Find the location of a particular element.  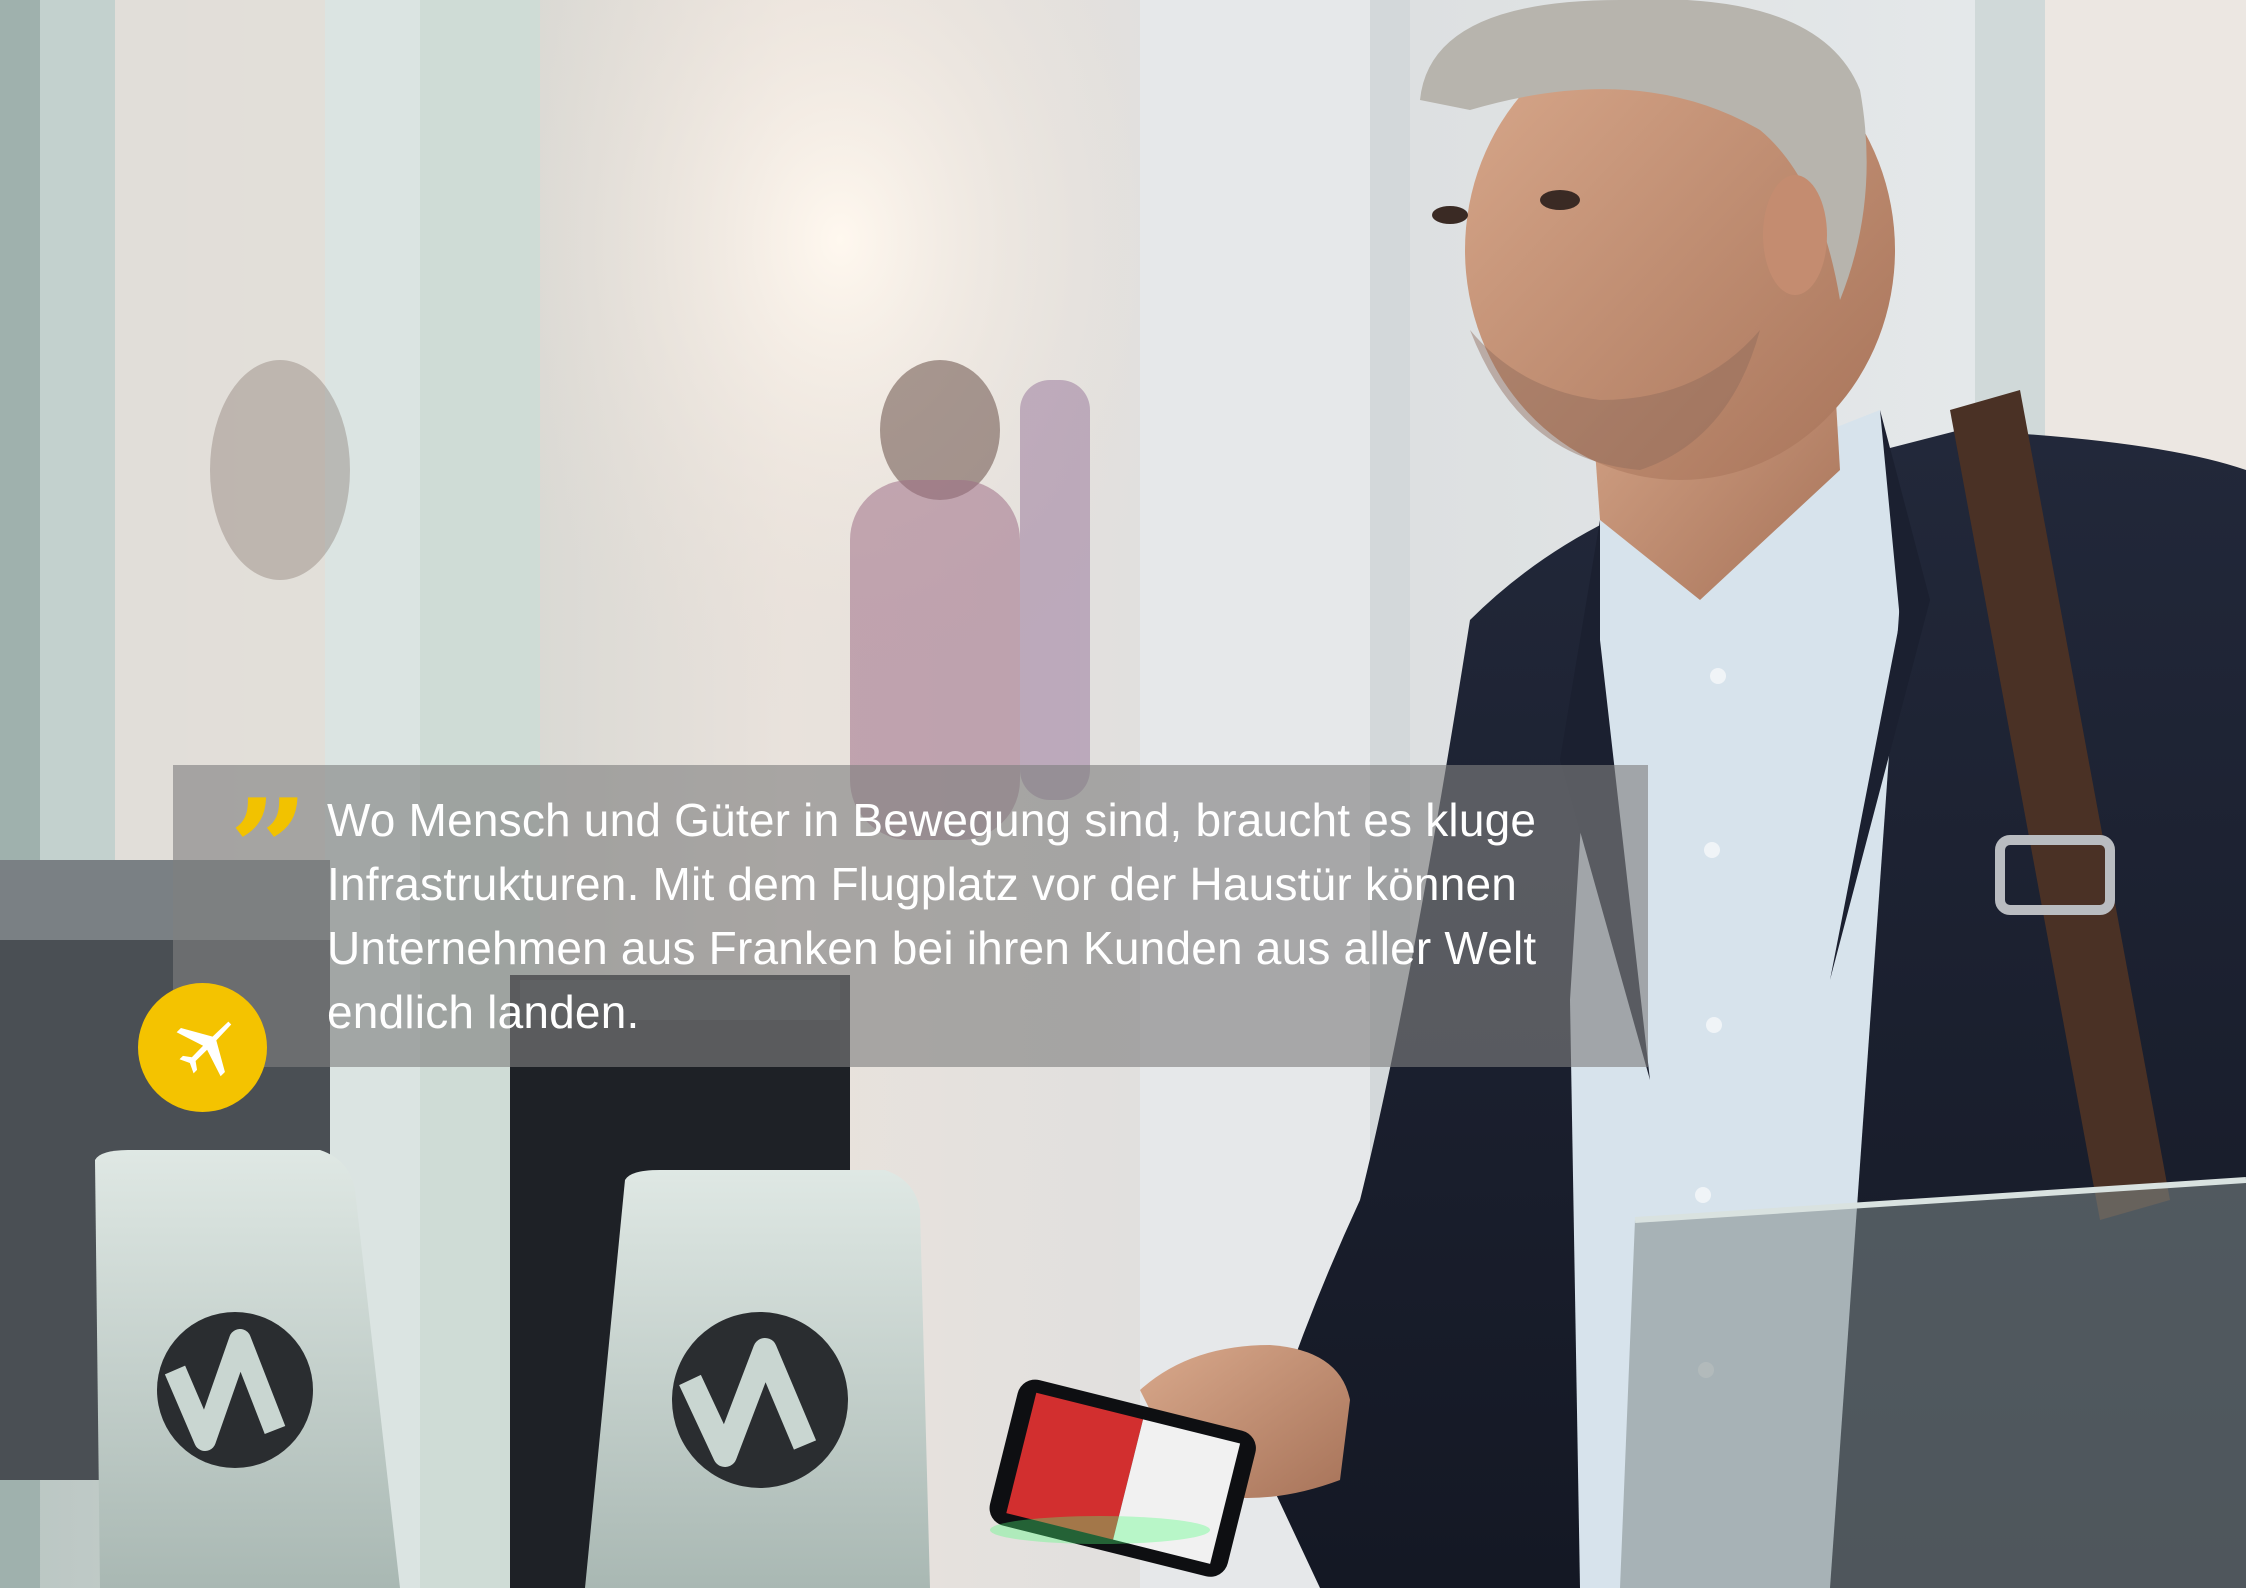

quotation-mark-icon: ” is located at coordinates (268, 850).